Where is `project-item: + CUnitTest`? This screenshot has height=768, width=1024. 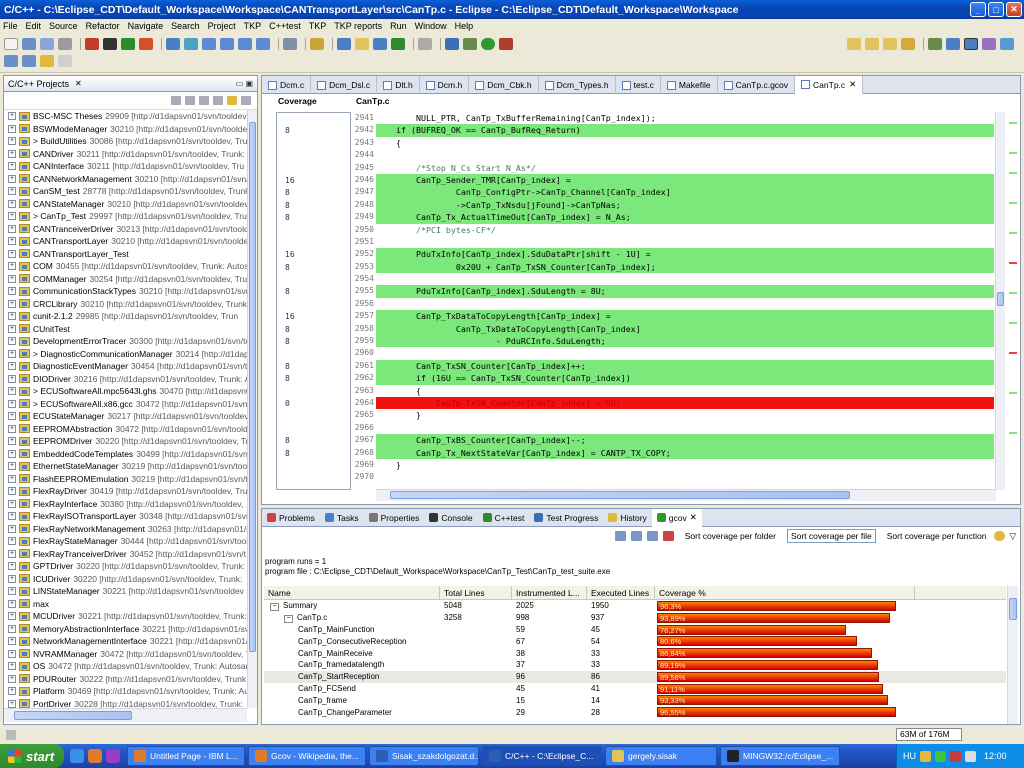
project-item: + CUnitTest is located at coordinates (125, 329).